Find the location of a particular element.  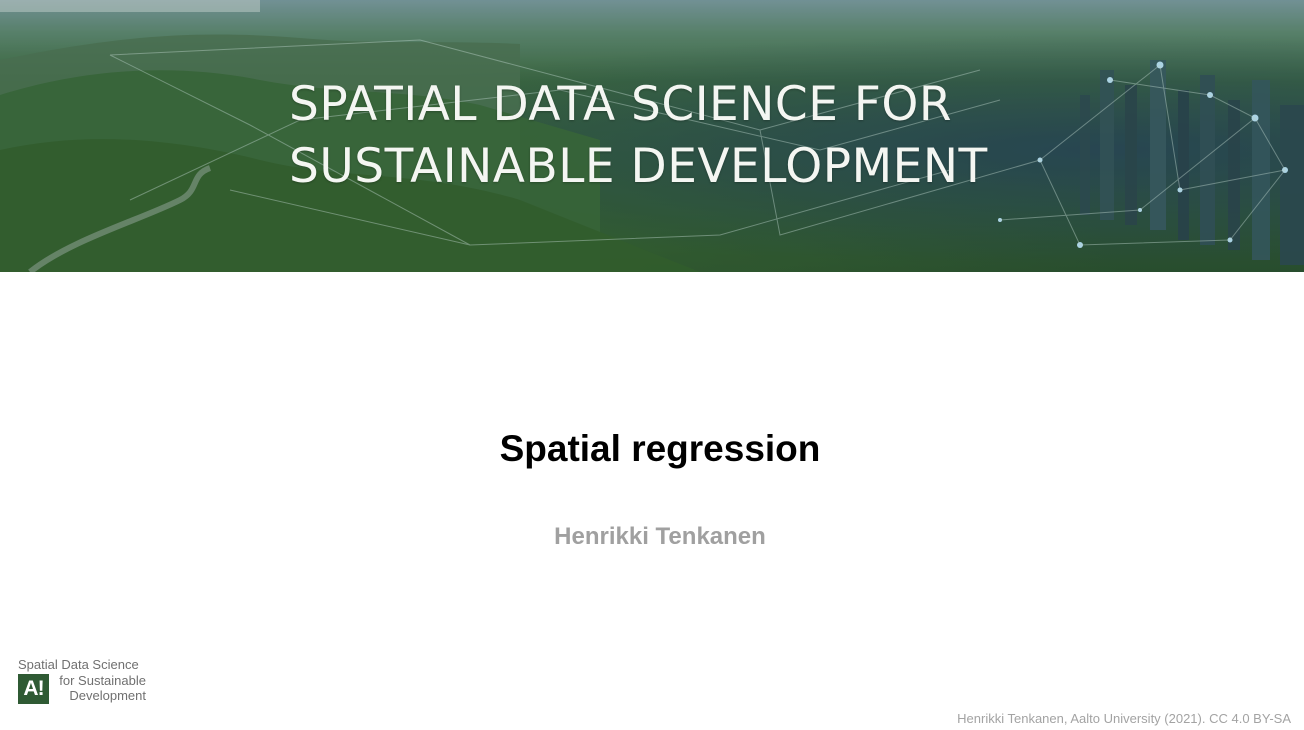

logo-text-line2: for Sustainable is located at coordinates (102, 680).